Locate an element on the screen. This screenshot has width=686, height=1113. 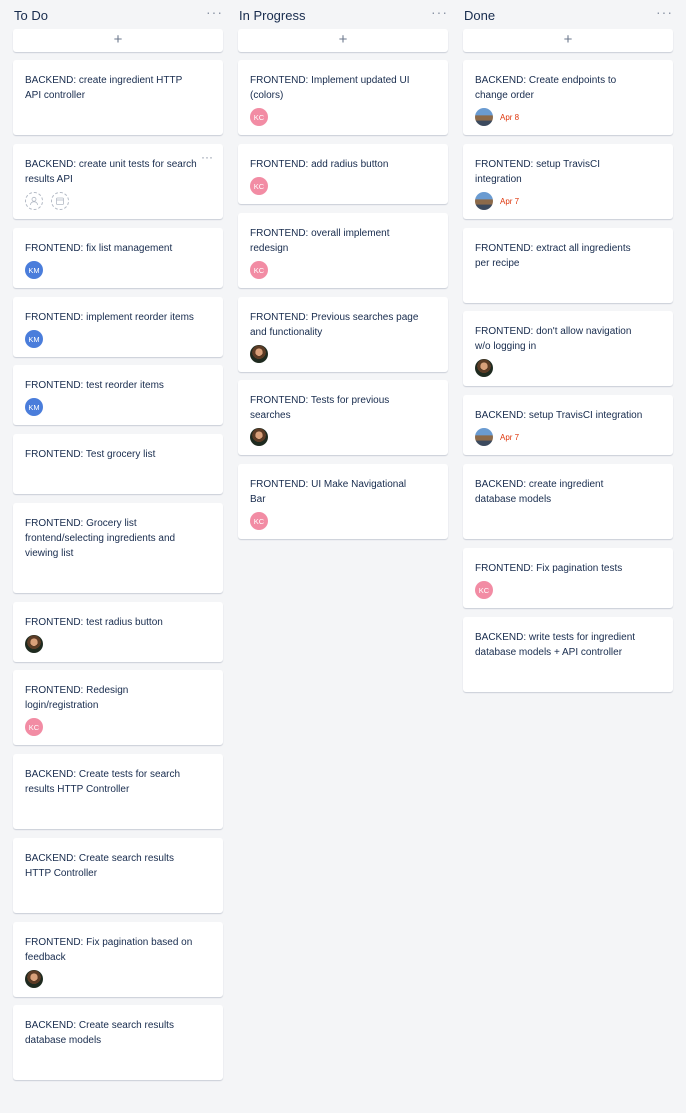
card: FRONTEND: Redesign login/registration KC is located at coordinates (118, 707).